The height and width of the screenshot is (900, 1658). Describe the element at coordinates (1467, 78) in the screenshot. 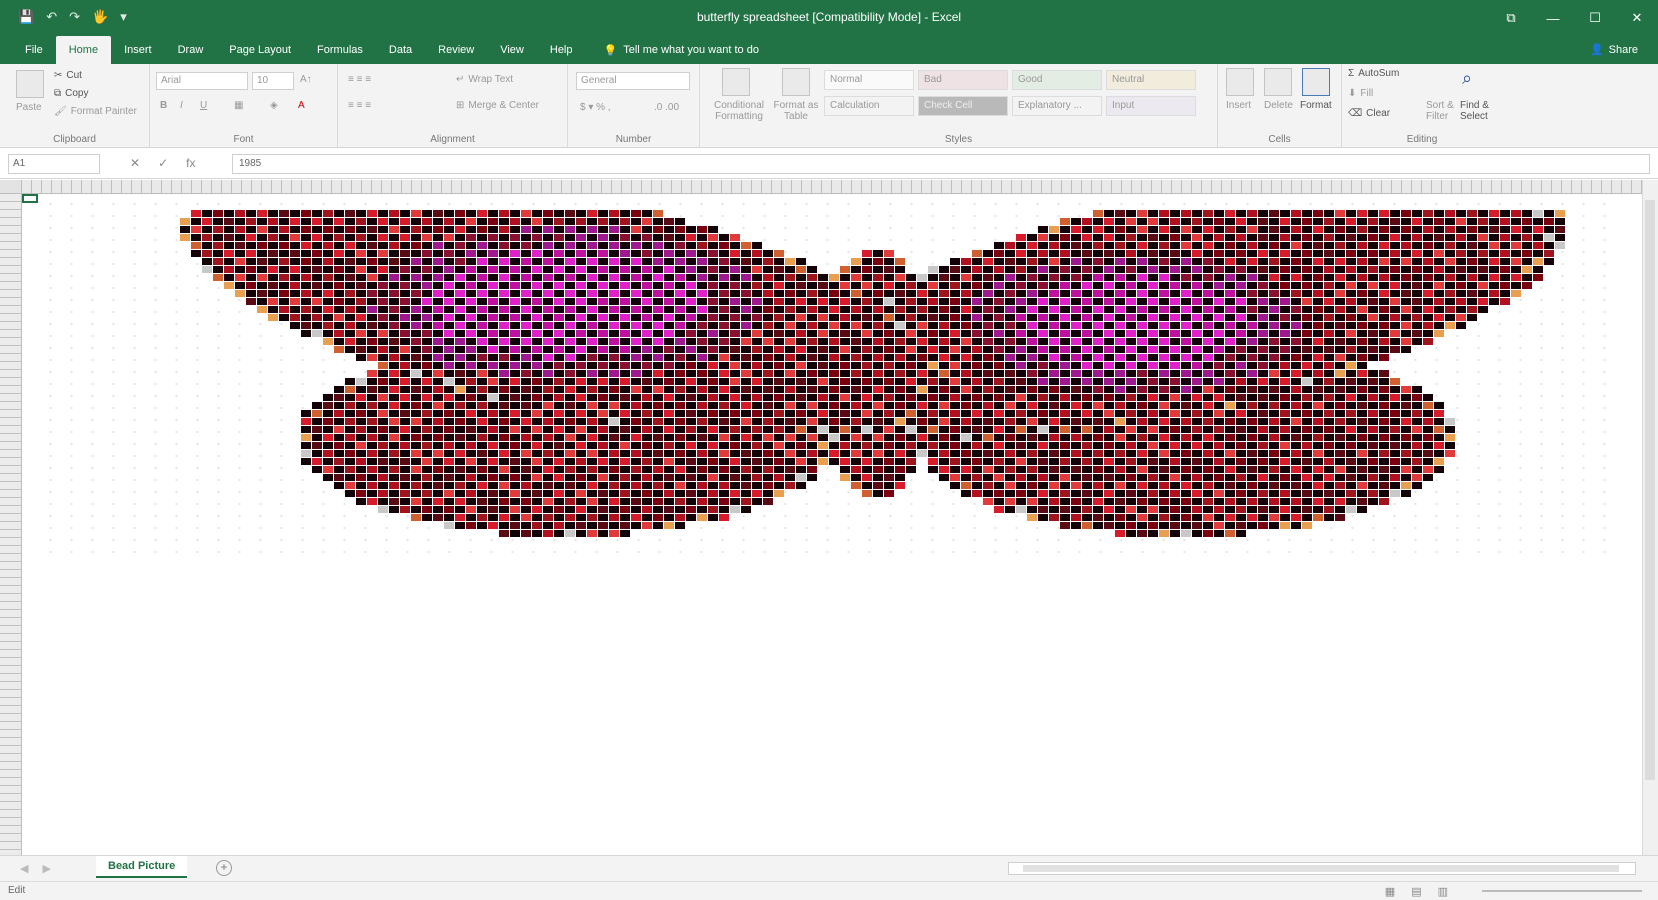

I see `find-icon: ⌕` at that location.